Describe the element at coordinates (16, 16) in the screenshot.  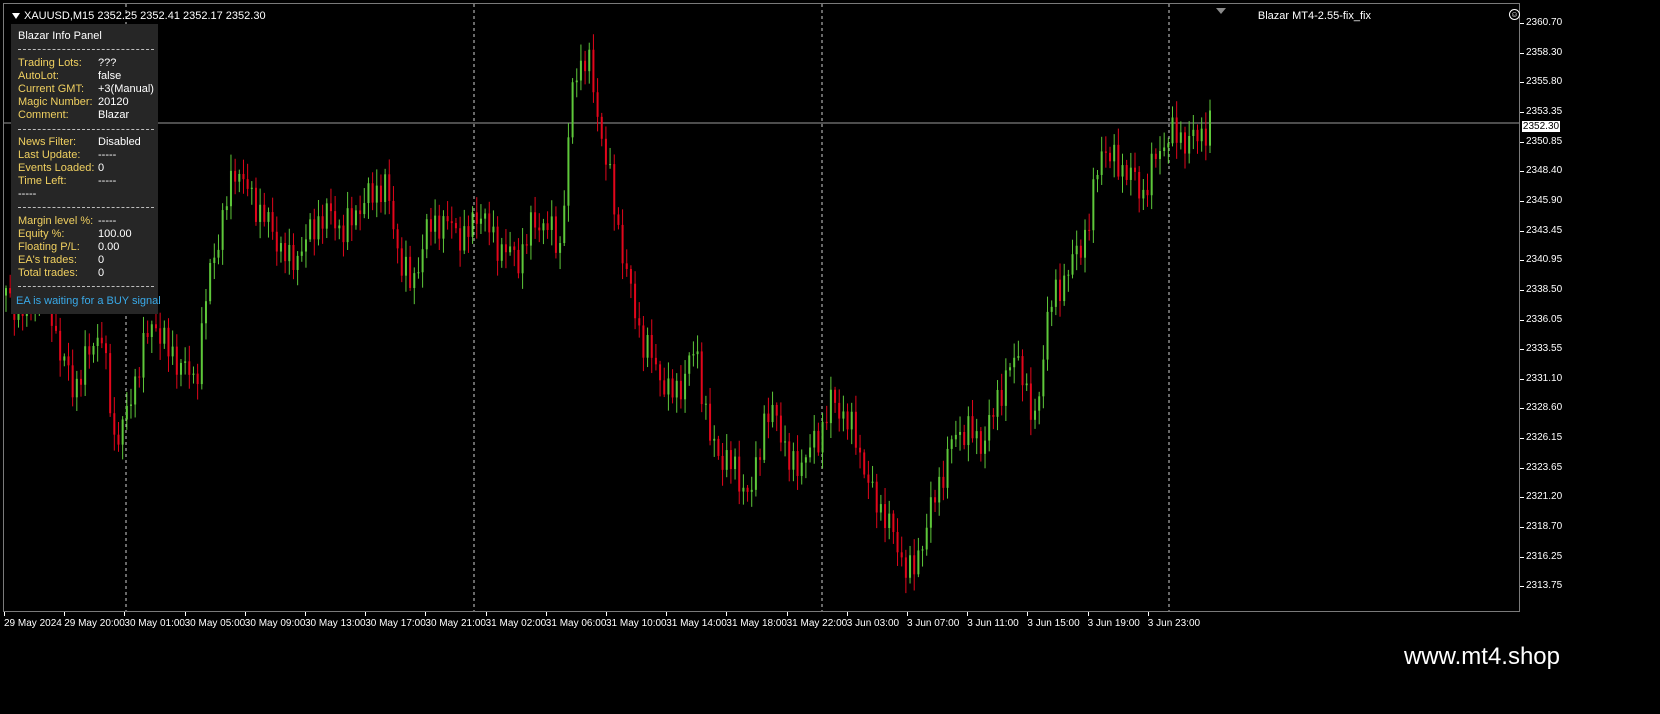
I see `triangle-down-icon` at that location.